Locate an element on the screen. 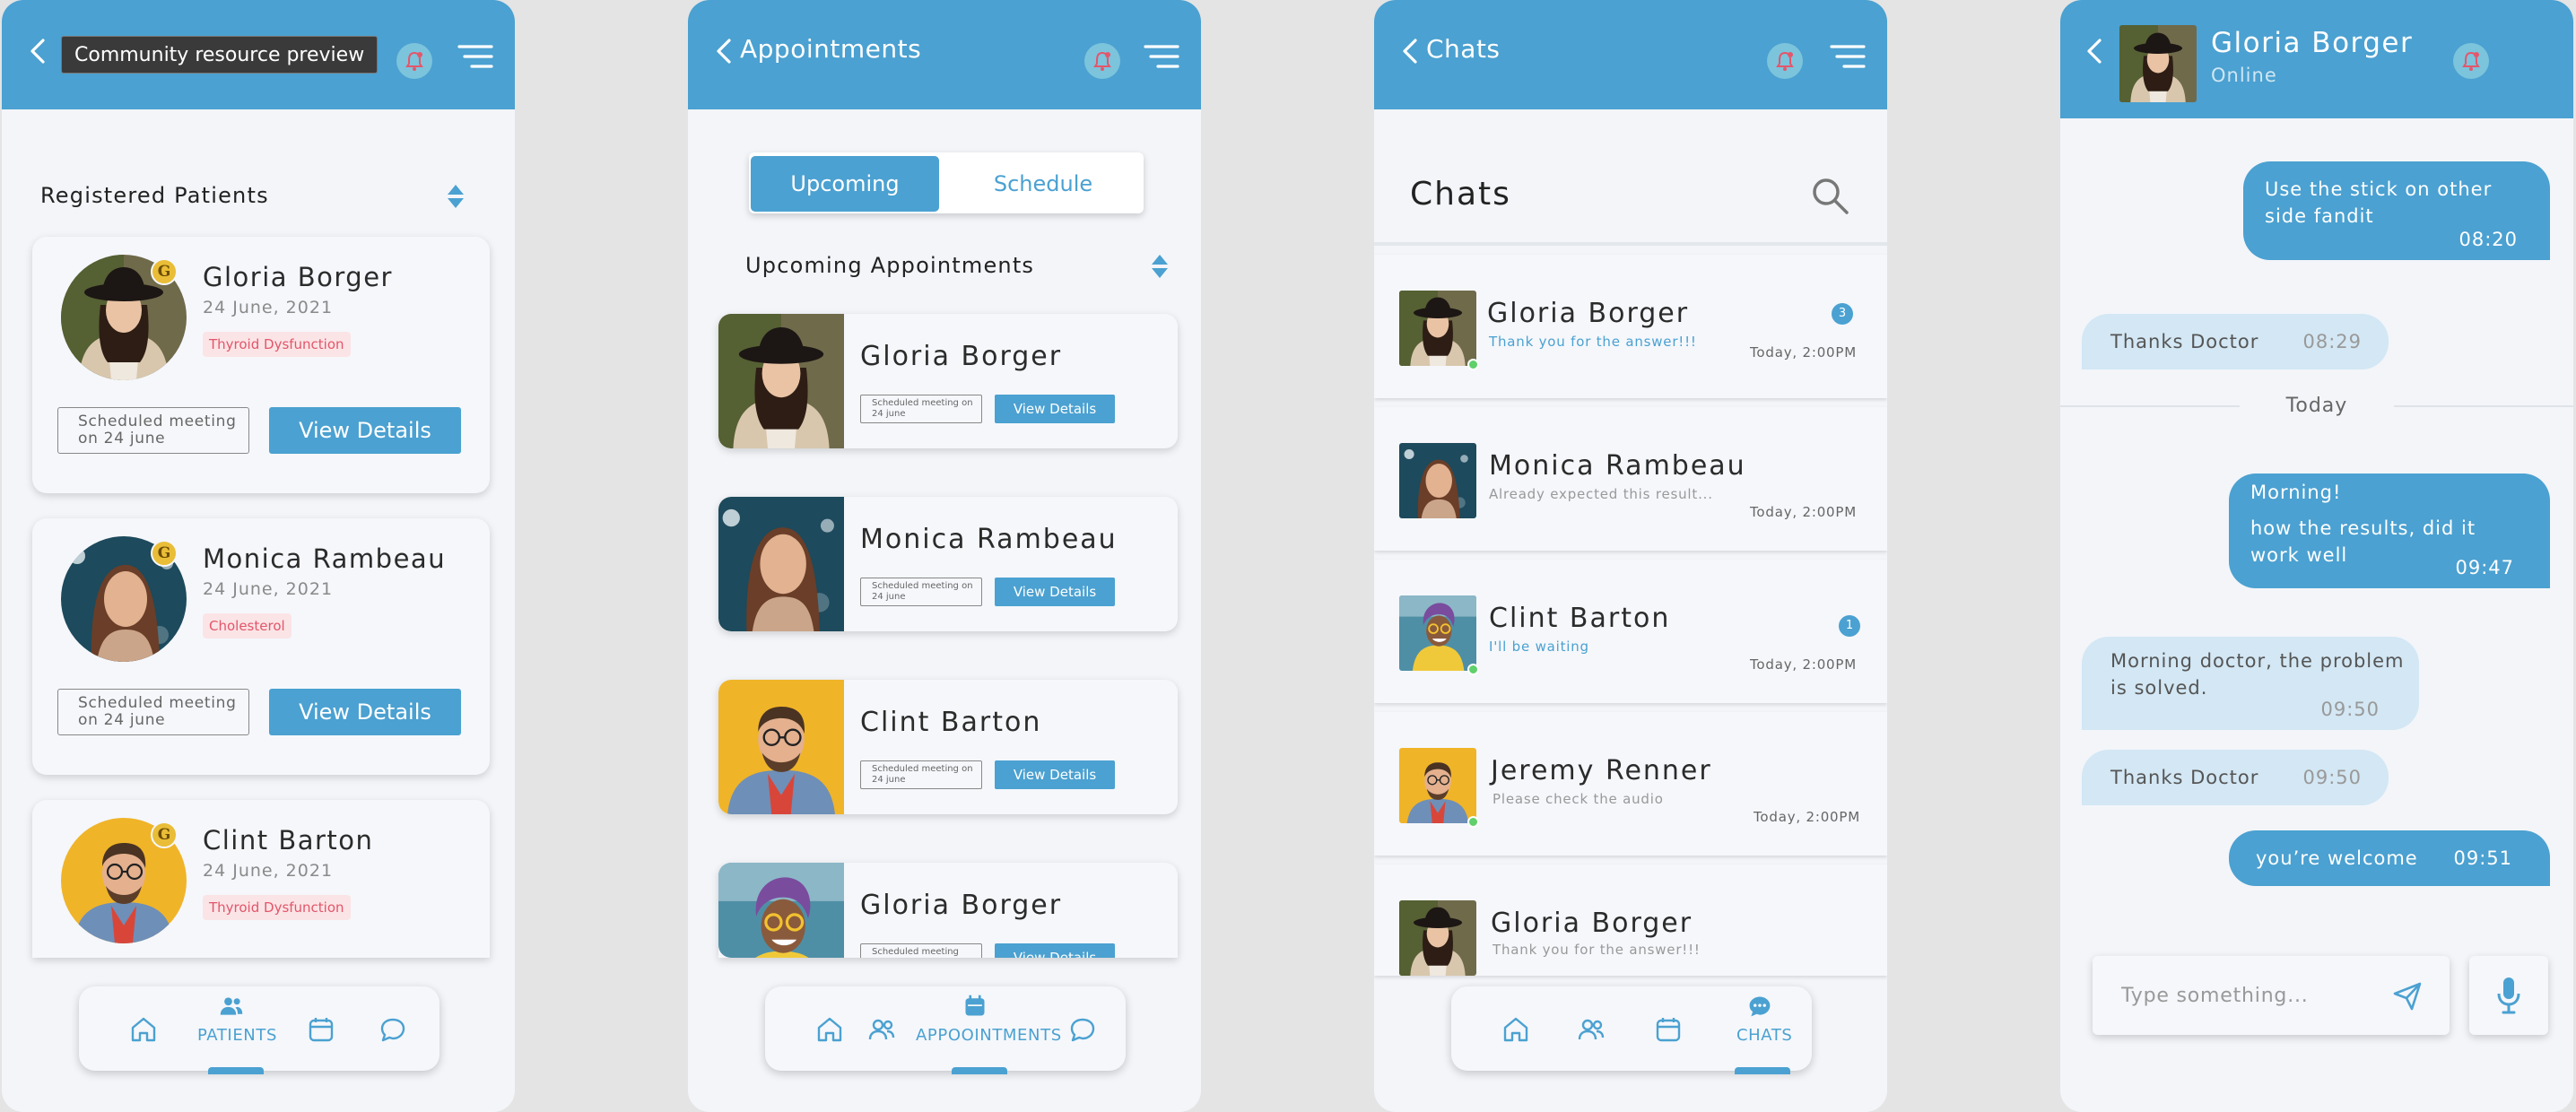 The image size is (2576, 1112). bottom-nav: PATIENTS is located at coordinates (259, 1028).